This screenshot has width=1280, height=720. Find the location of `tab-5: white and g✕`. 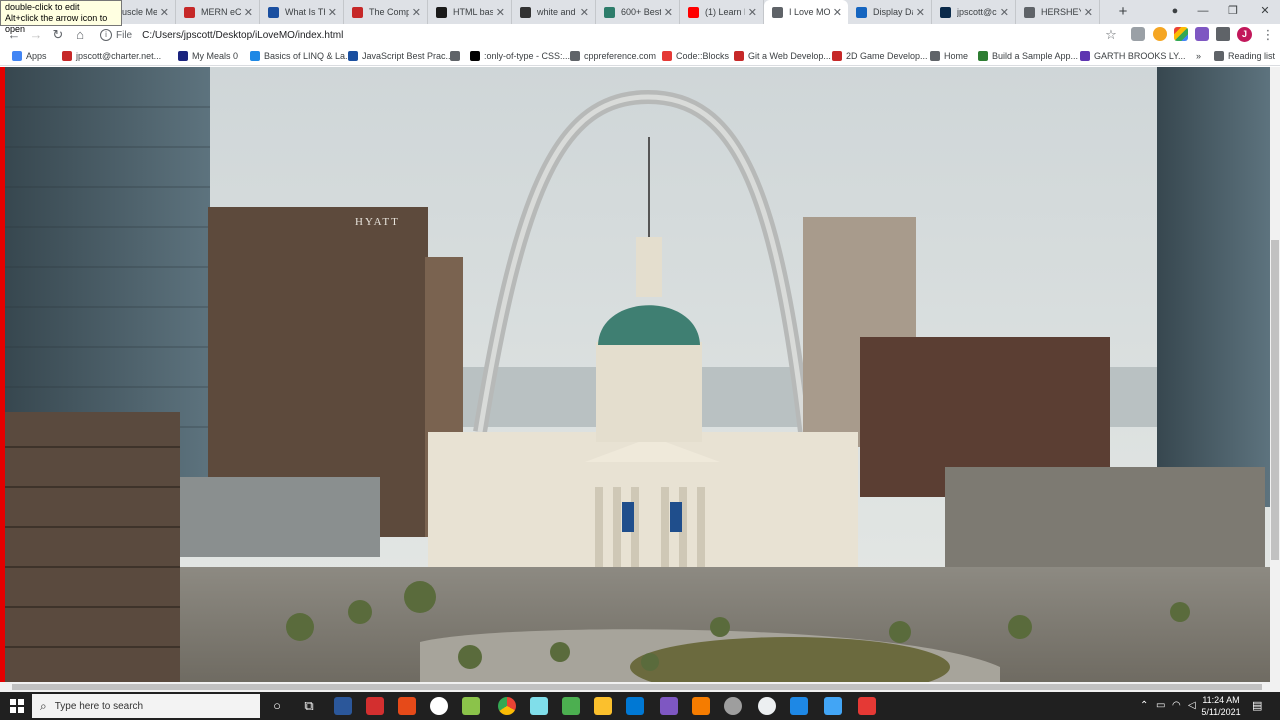

tab-5: white and g✕ is located at coordinates (554, 12).